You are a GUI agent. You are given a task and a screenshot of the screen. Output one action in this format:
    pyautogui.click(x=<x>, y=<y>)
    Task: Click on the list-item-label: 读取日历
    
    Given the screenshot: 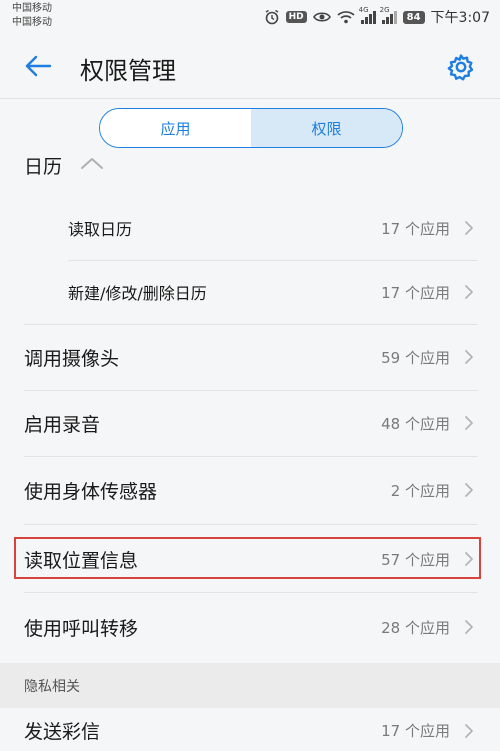 What is the action you would take?
    pyautogui.click(x=100, y=229)
    